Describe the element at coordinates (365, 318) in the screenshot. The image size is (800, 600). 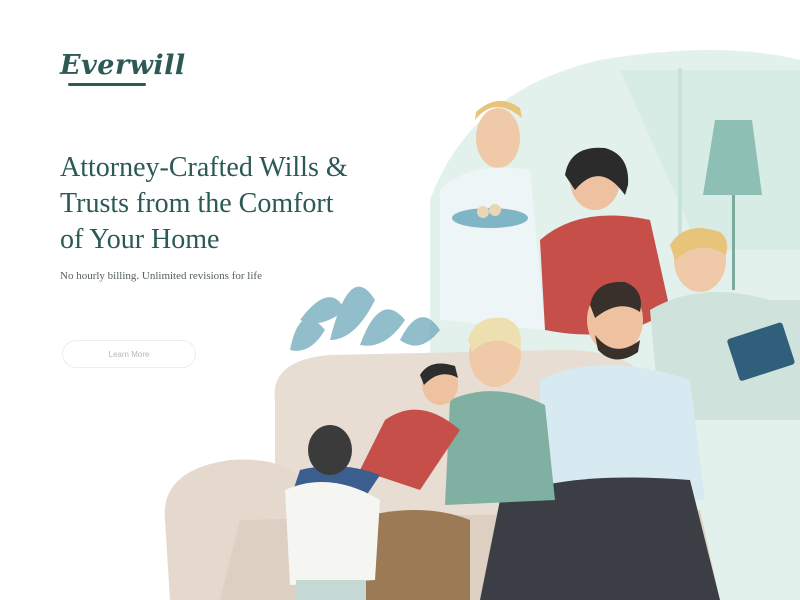
I see `plant-leaves` at that location.